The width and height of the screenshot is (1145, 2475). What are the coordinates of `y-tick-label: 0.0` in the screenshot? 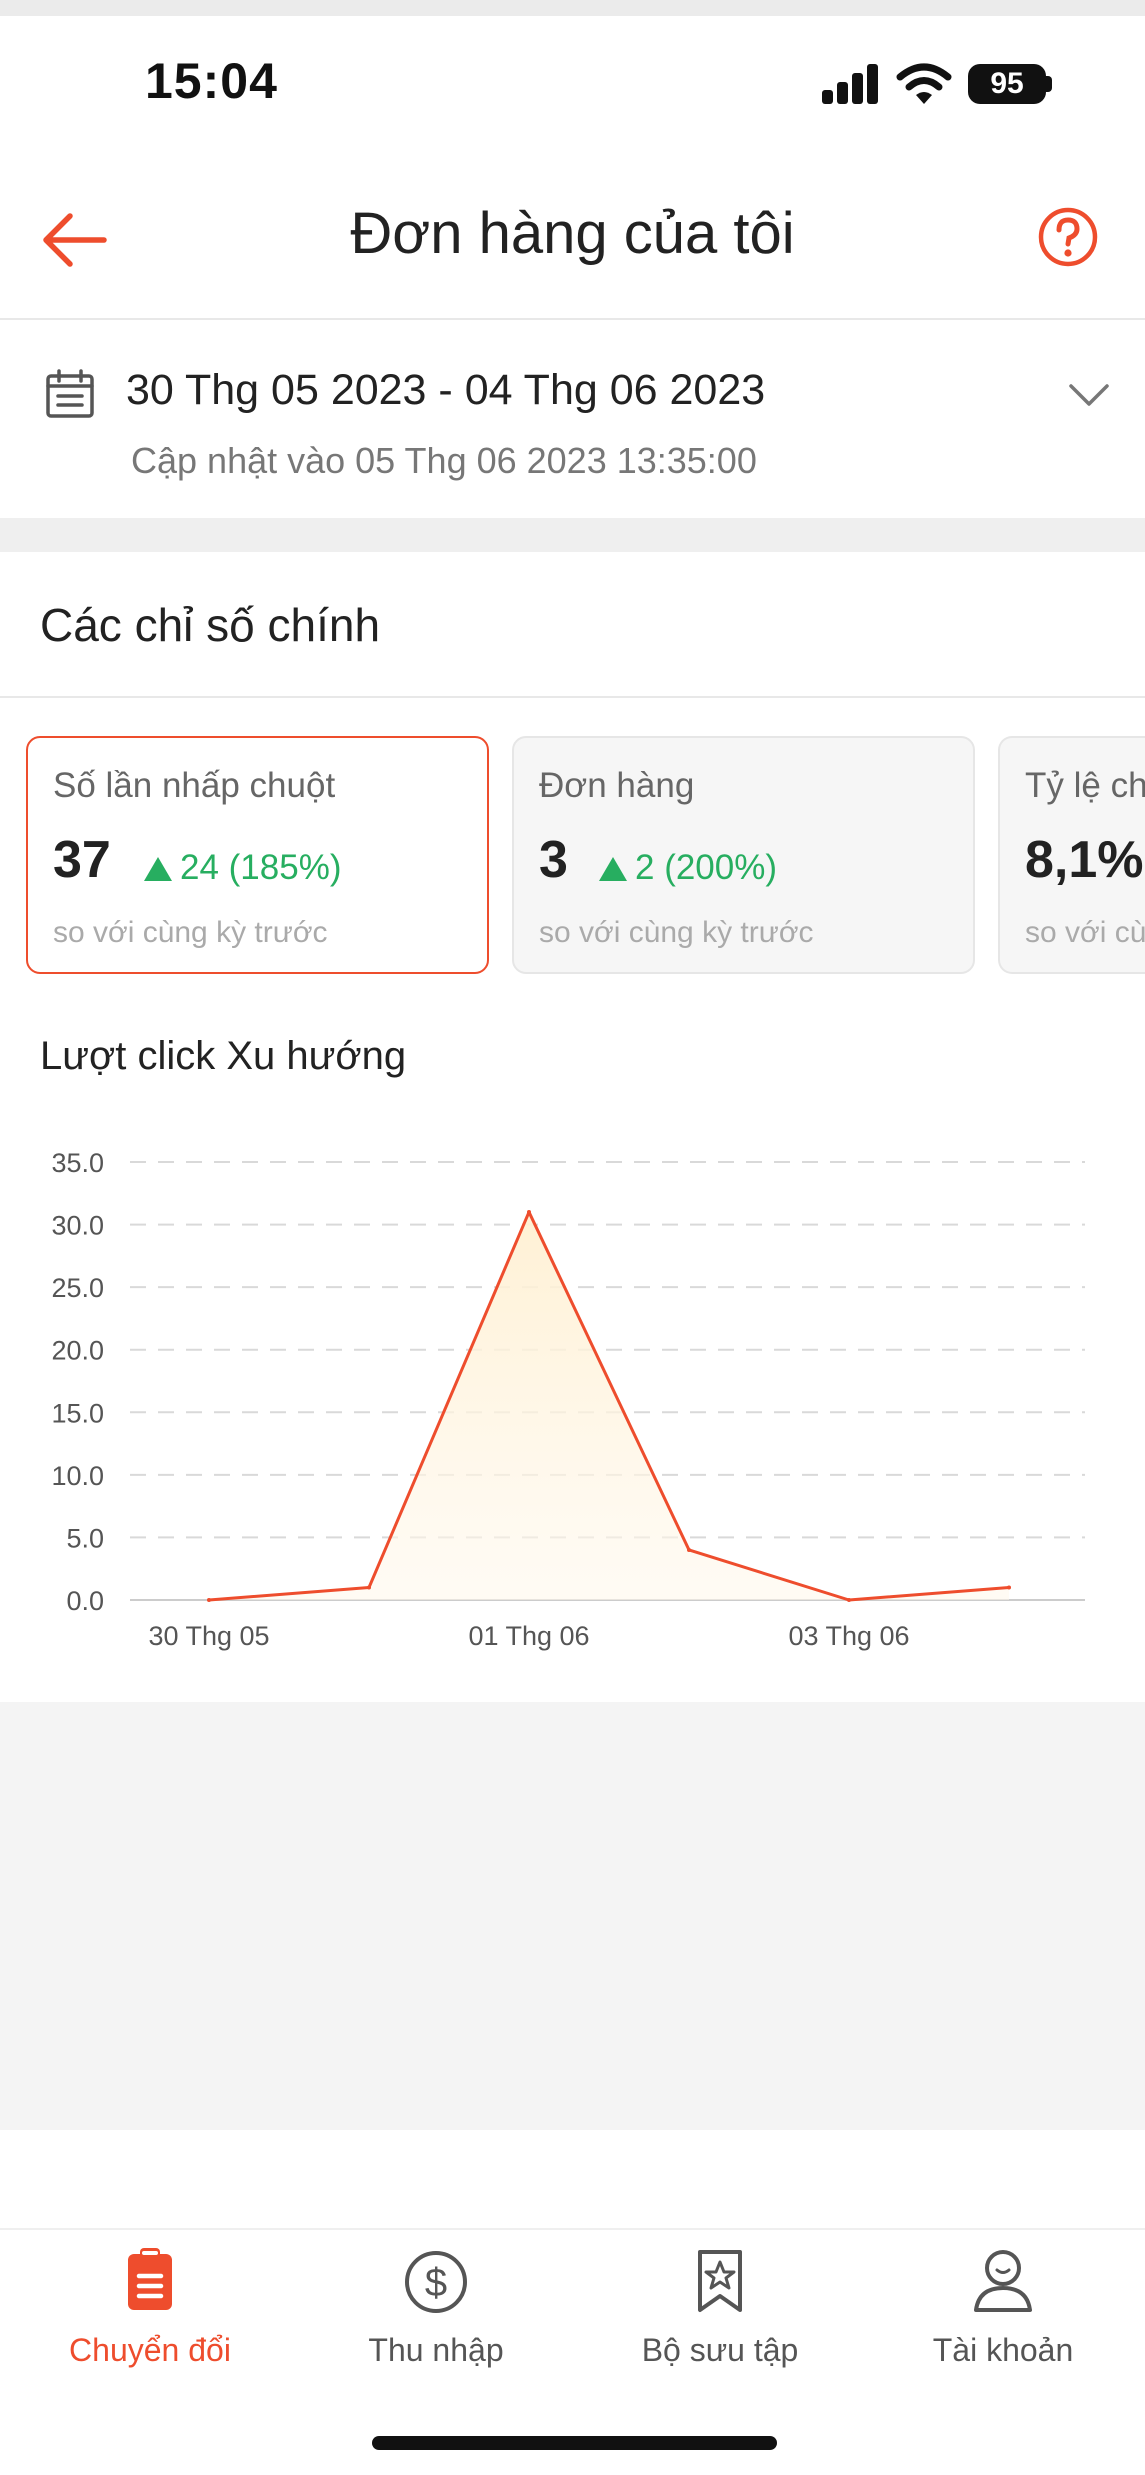 It's located at (85, 1601).